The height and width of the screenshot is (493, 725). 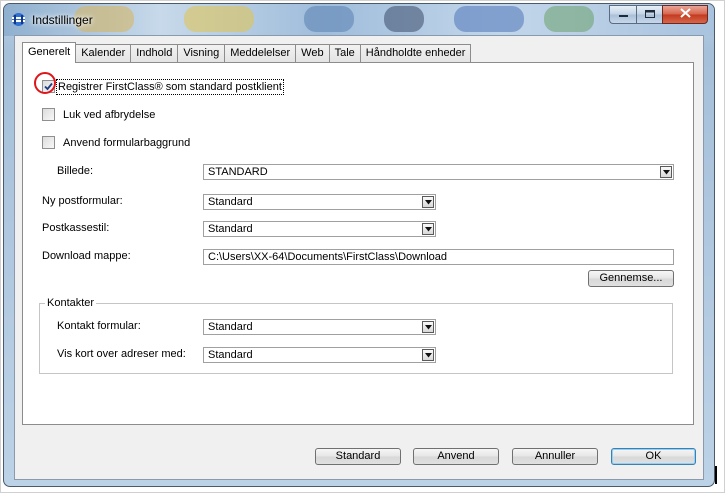 I want to click on tab-visning: Visning, so click(x=201, y=53).